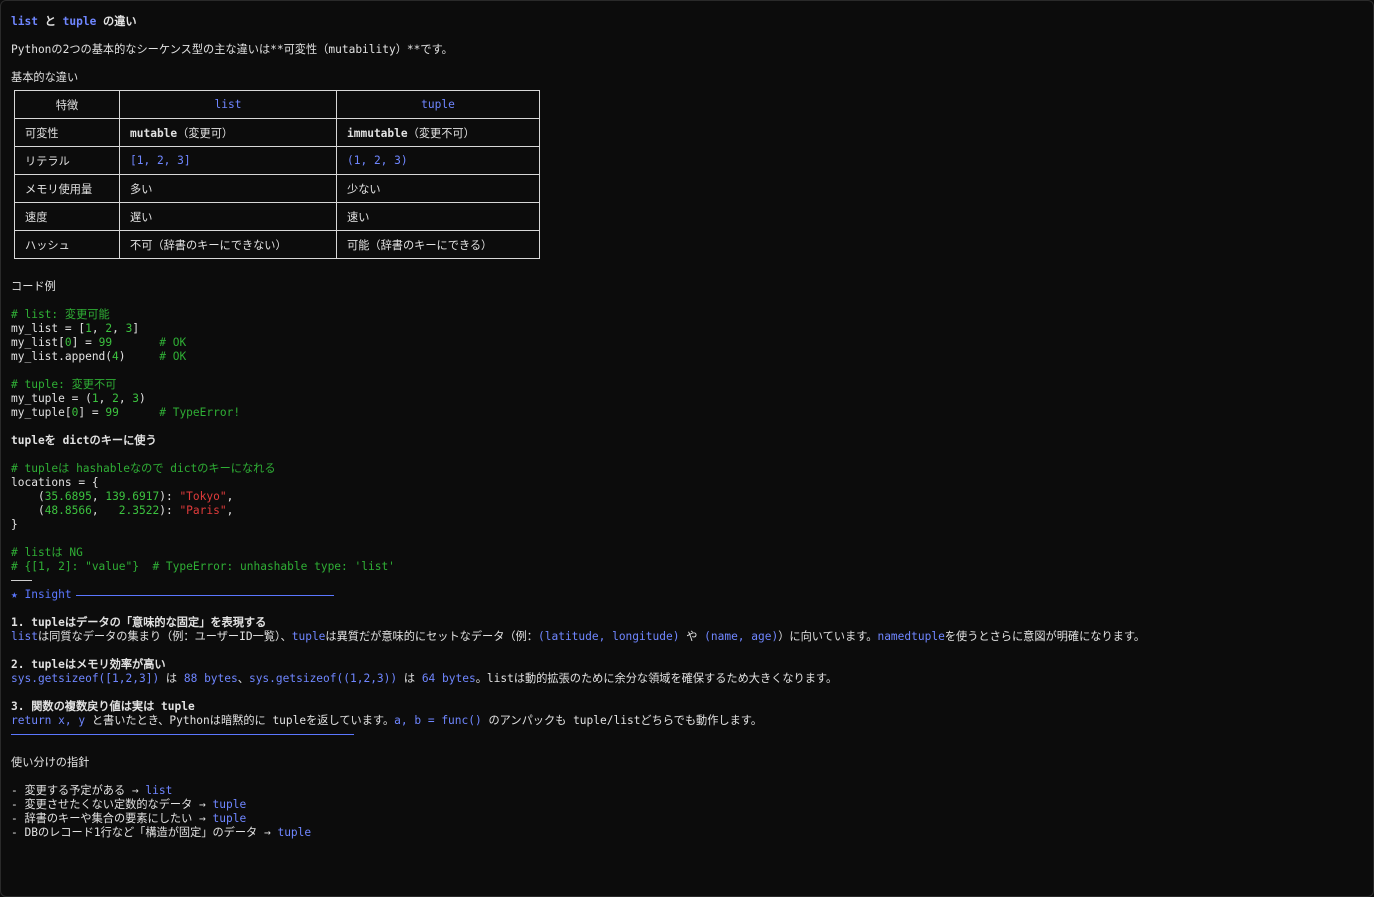 The width and height of the screenshot is (1374, 897). What do you see at coordinates (33, 286) in the screenshot?
I see `code-example-title: コード例` at bounding box center [33, 286].